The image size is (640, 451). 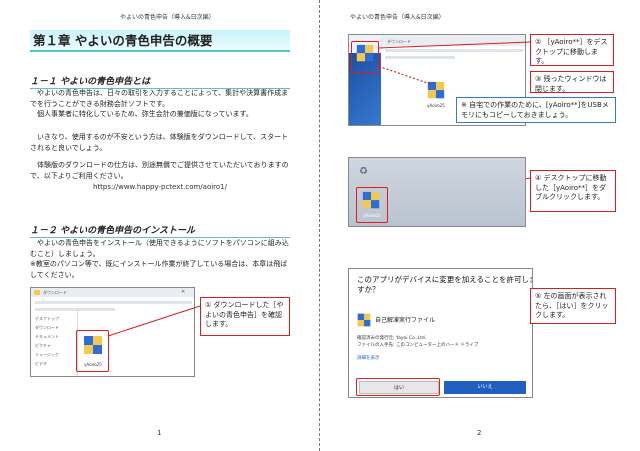 I want to click on nav-item: ミュージック, so click(x=55, y=355).